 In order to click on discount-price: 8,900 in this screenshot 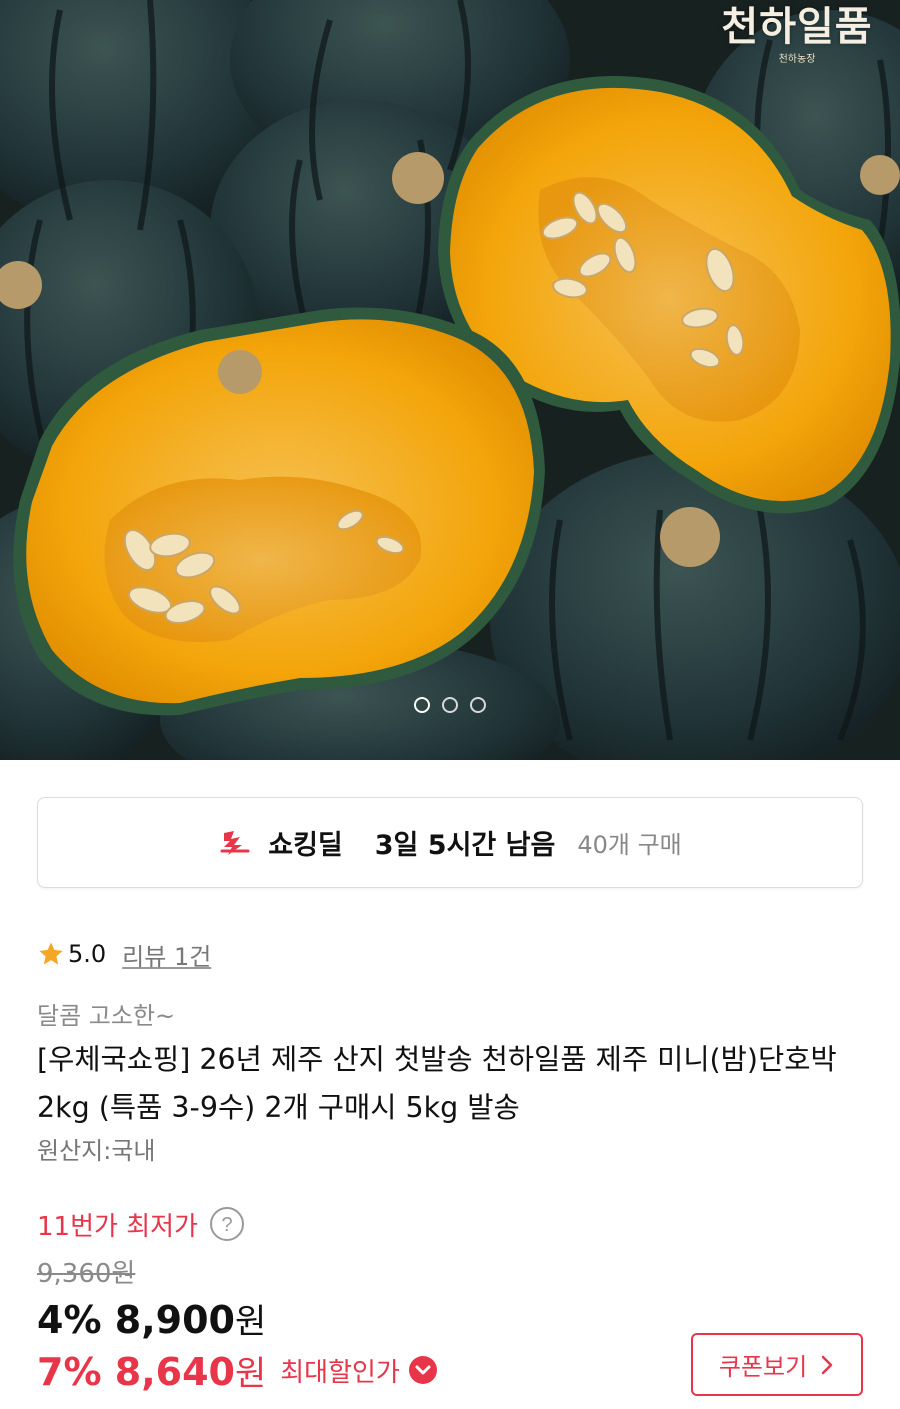, I will do `click(174, 1320)`.